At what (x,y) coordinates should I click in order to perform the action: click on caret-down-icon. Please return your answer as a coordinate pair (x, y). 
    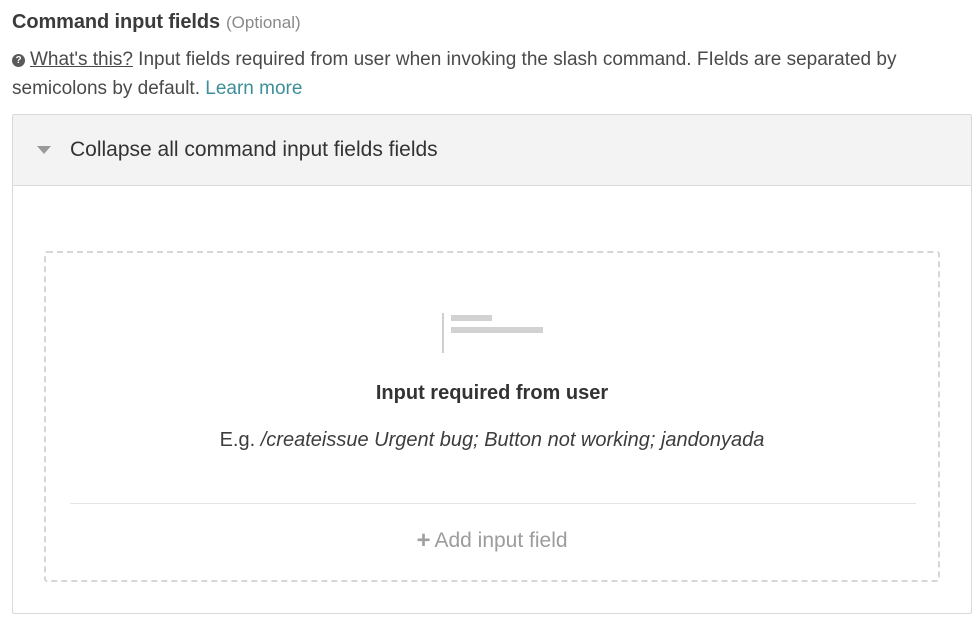
    Looking at the image, I should click on (44, 150).